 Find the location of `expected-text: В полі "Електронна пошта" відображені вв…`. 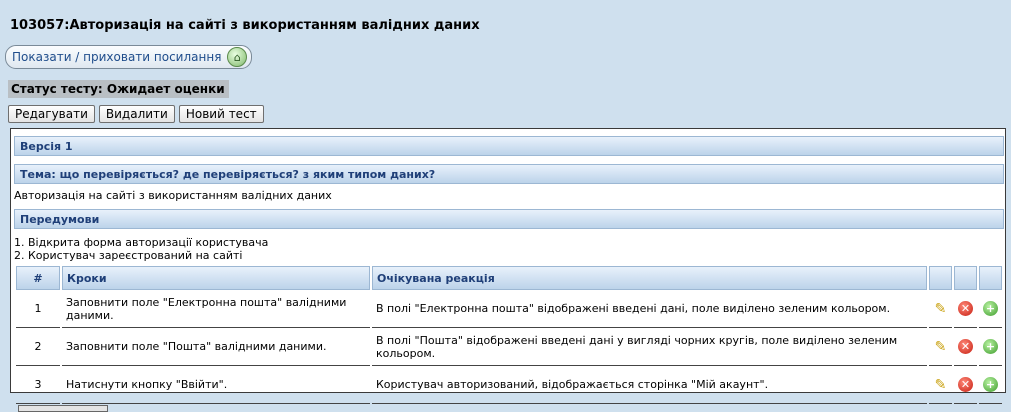

expected-text: В полі "Електронна пошта" відображені вв… is located at coordinates (649, 309).